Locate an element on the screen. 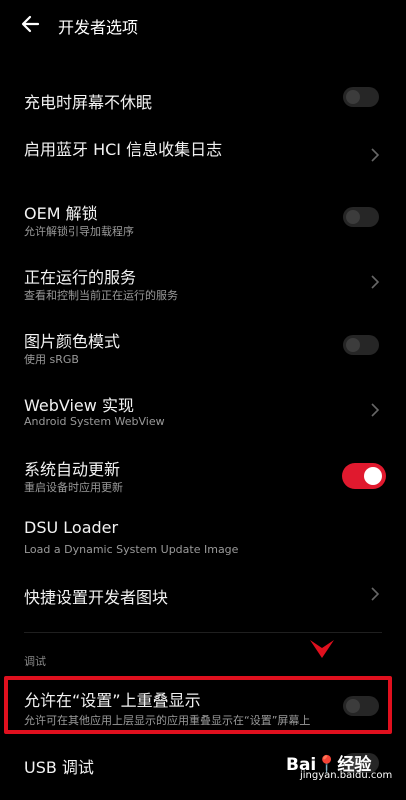  setting-subtitle: Load a Dynamic System Update Image is located at coordinates (131, 549).